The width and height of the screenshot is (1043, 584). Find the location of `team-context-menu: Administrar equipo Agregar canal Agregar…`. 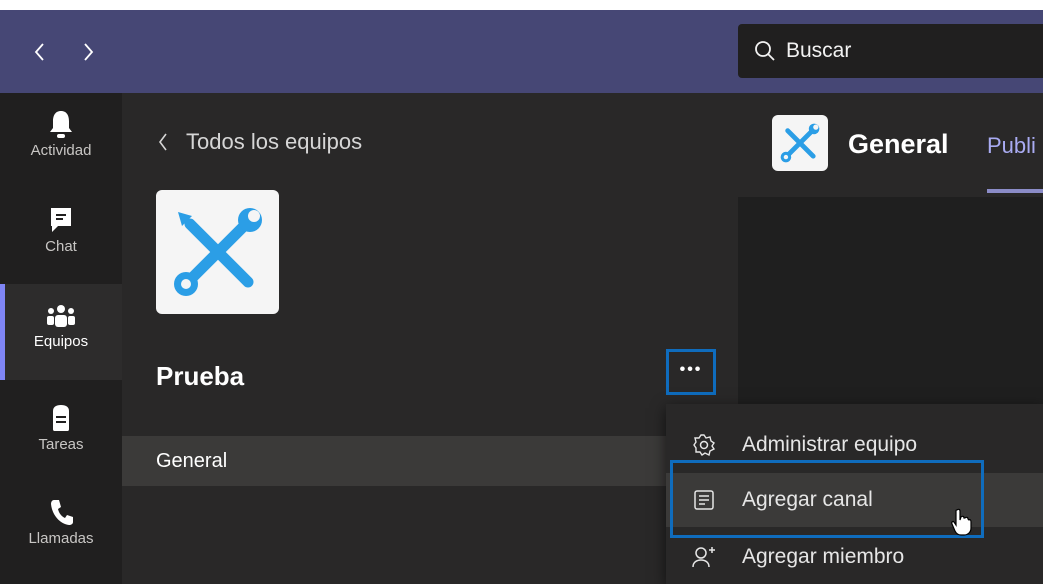

team-context-menu: Administrar equipo Agregar canal Agregar… is located at coordinates (854, 494).